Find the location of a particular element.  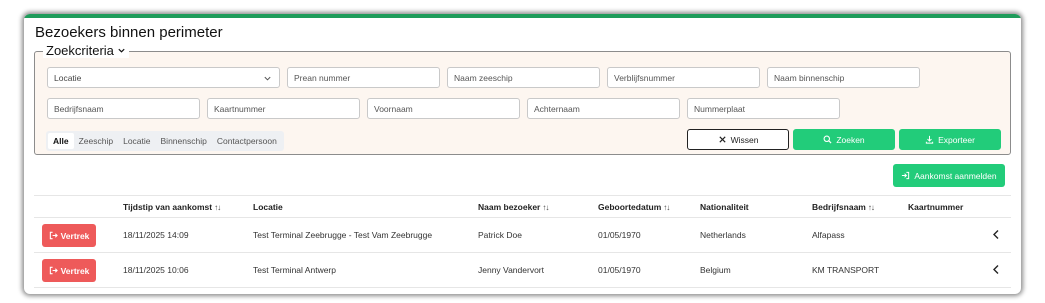

cell-nationality: Netherlands is located at coordinates (723, 235).